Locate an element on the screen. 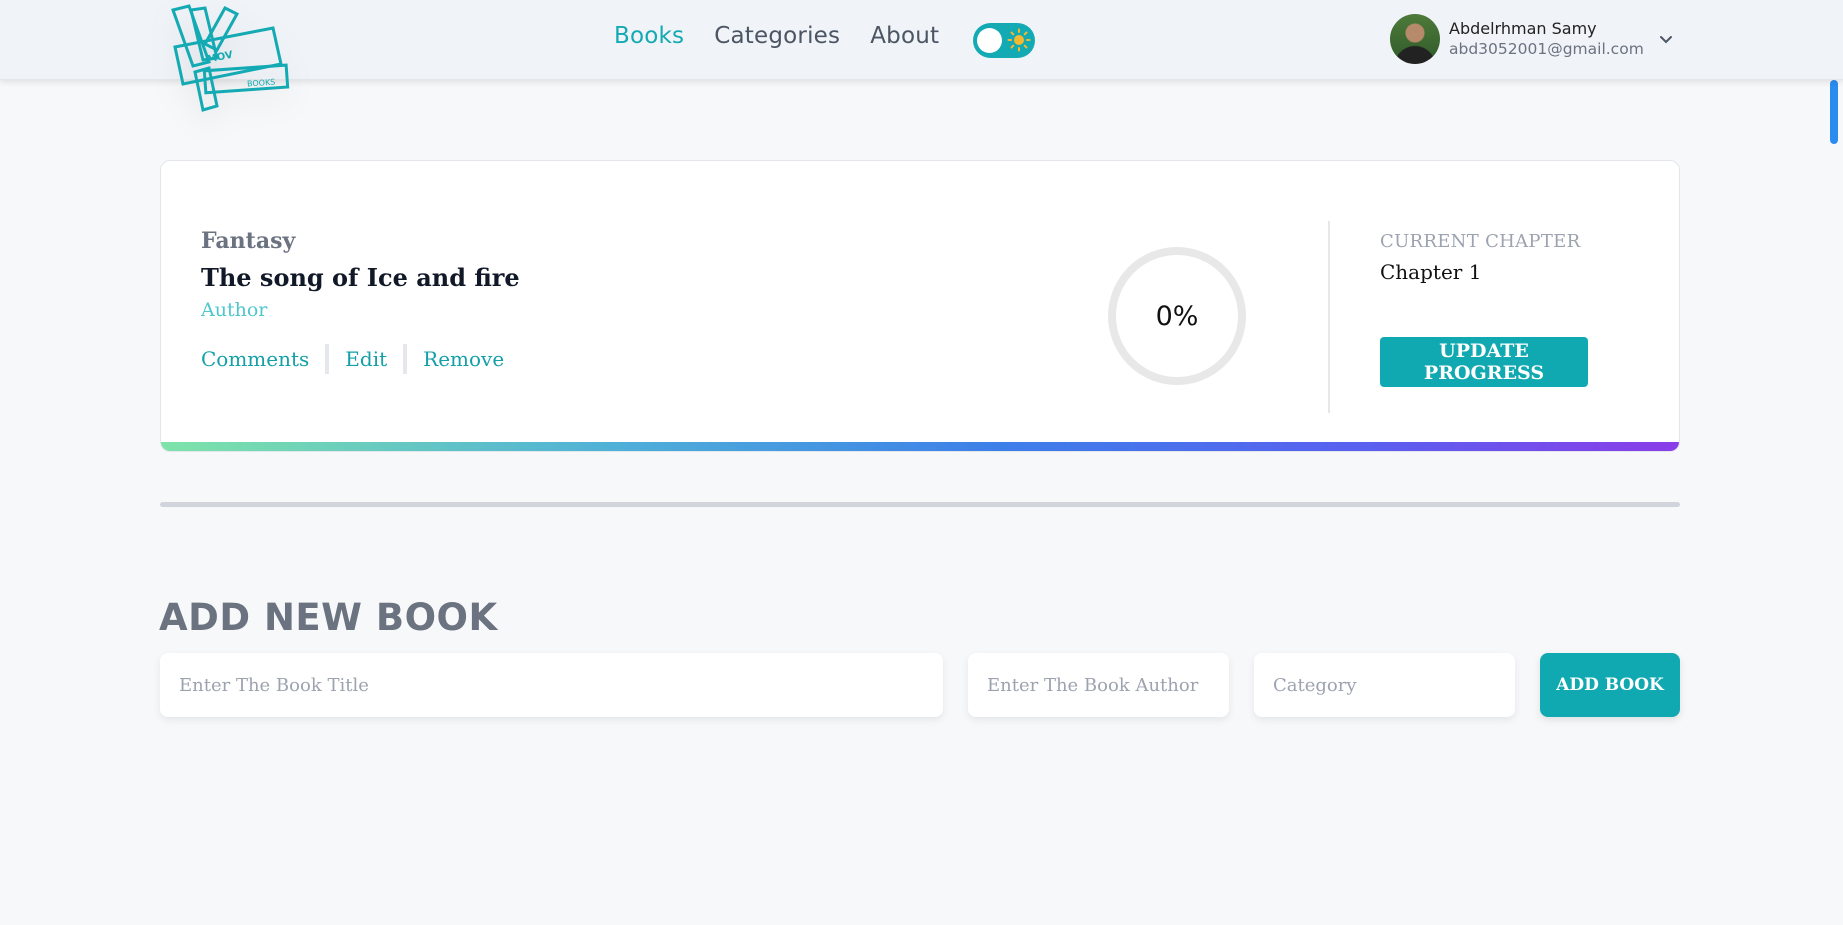 The height and width of the screenshot is (925, 1843). remove-link: Remove is located at coordinates (463, 359).